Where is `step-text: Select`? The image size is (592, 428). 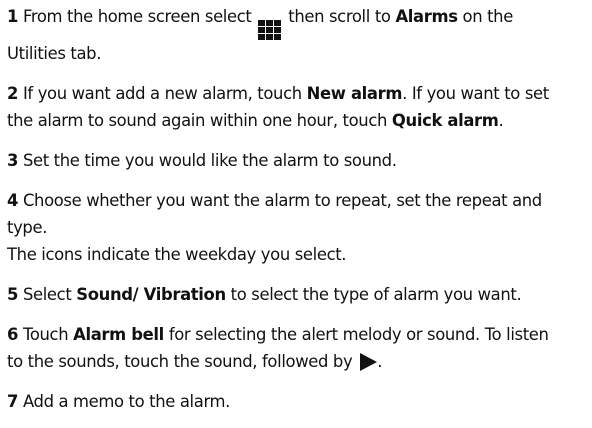
step-text: Select is located at coordinates (47, 294).